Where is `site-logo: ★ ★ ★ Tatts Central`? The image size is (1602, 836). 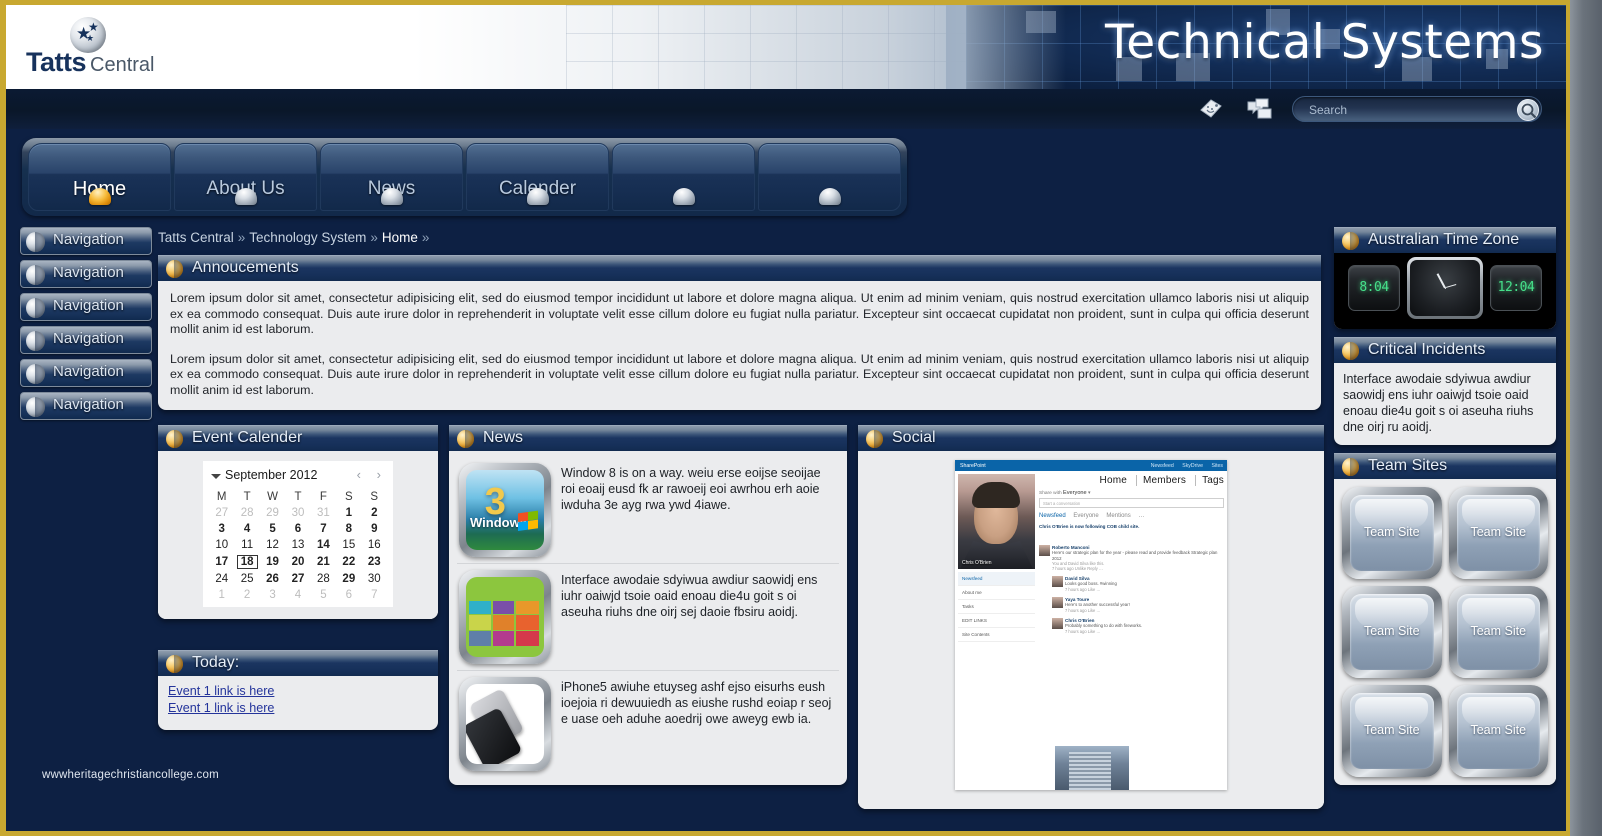
site-logo: ★ ★ ★ Tatts Central is located at coordinates (146, 48).